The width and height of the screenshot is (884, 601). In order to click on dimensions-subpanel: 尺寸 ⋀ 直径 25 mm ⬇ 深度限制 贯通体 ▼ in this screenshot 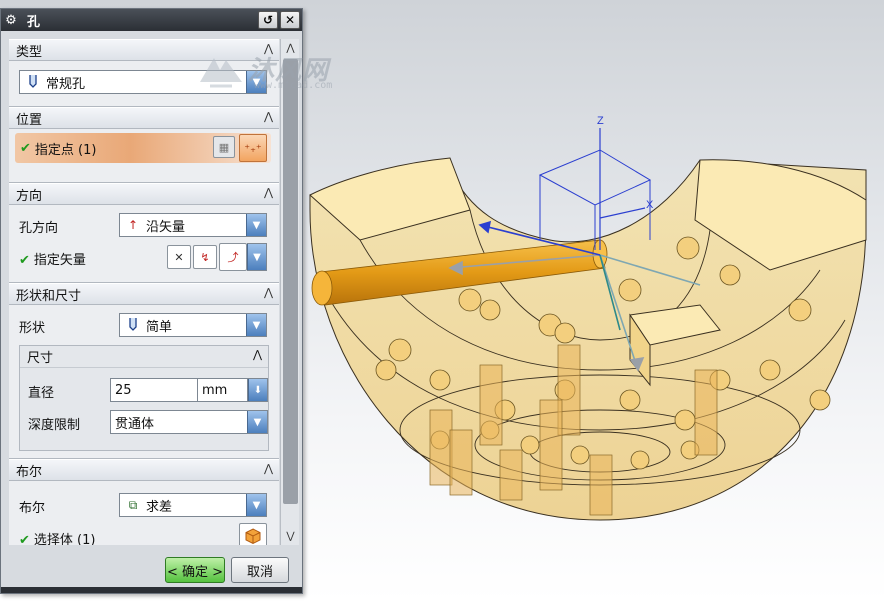, I will do `click(144, 398)`.